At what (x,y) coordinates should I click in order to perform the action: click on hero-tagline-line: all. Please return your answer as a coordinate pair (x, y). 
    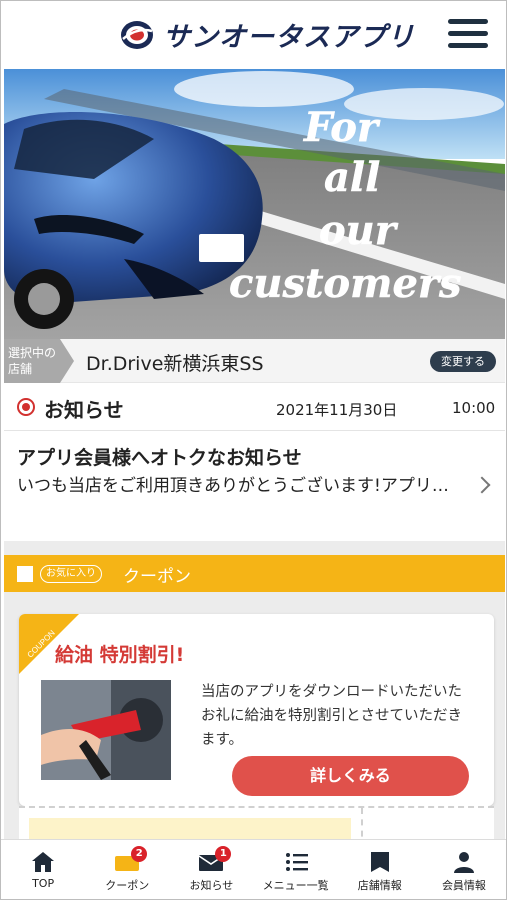
    Looking at the image, I should click on (352, 177).